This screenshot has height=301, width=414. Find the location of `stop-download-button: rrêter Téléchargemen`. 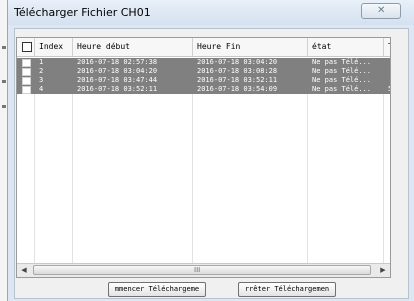

stop-download-button: rrêter Téléchargemen is located at coordinates (287, 289).